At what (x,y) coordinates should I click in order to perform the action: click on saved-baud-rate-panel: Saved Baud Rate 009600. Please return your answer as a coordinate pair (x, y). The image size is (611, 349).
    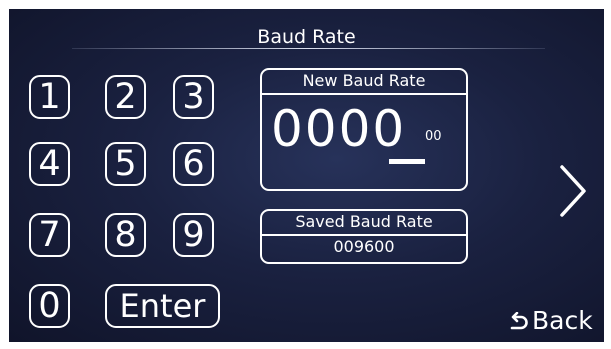
    Looking at the image, I should click on (364, 236).